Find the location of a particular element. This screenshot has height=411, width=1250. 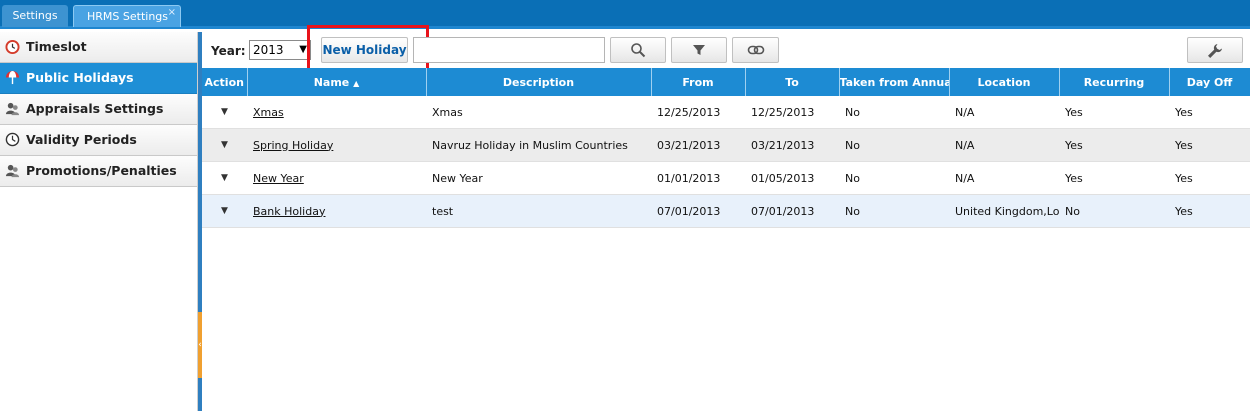

sidebar-item-appraisals-settings: Appraisals Settings is located at coordinates (98, 109).